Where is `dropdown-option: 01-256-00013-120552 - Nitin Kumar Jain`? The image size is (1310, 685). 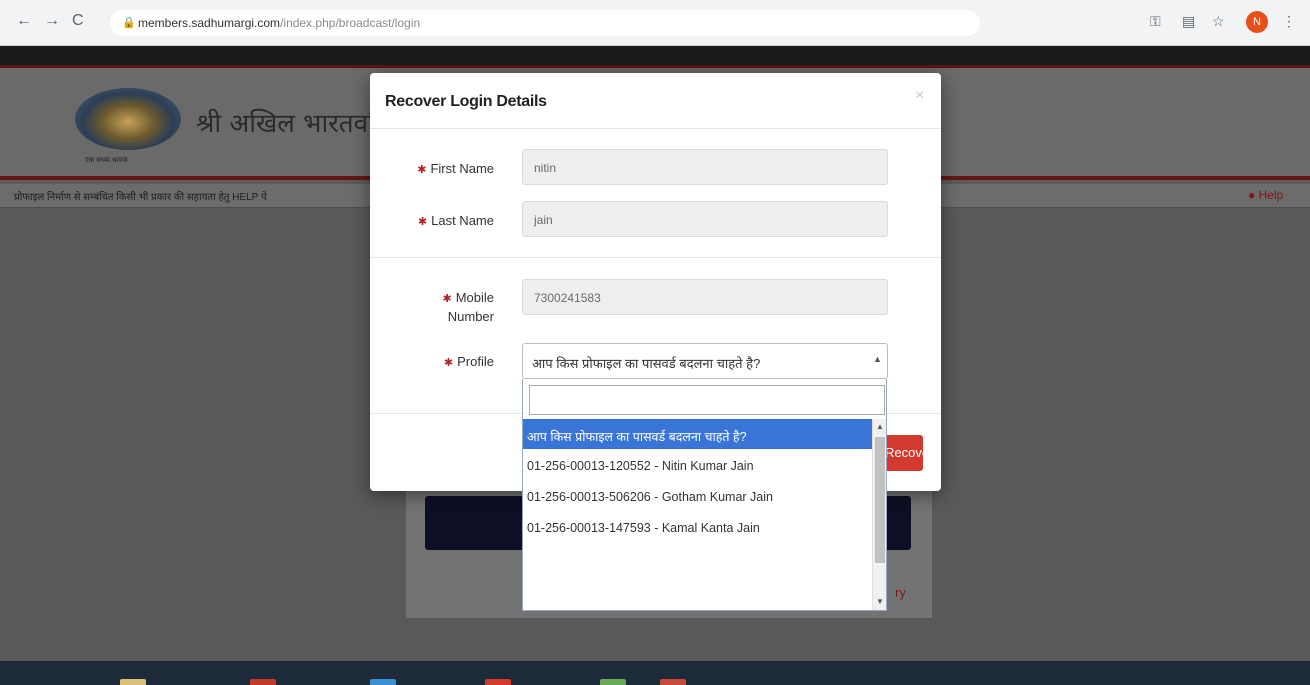 dropdown-option: 01-256-00013-120552 - Nitin Kumar Jain is located at coordinates (697, 465).